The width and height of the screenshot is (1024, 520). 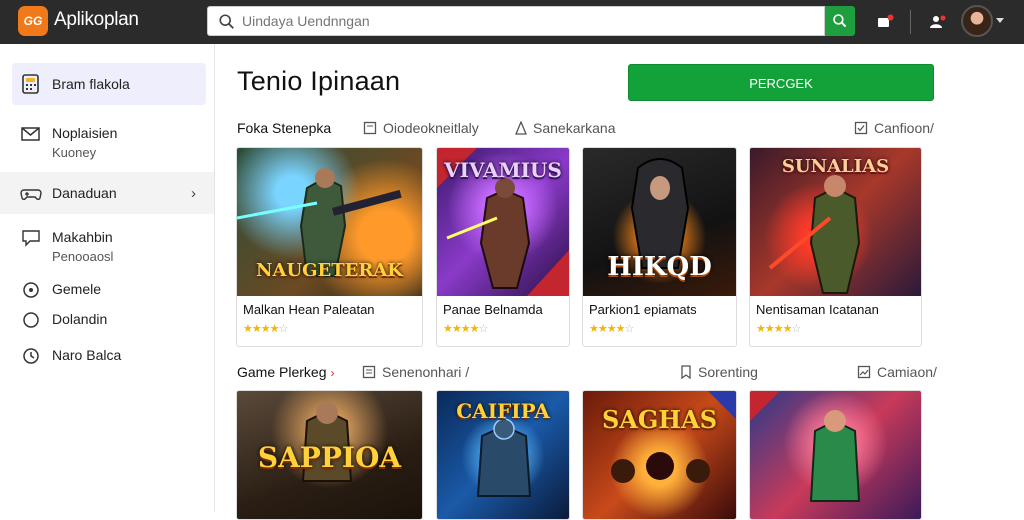 What do you see at coordinates (329, 457) in the screenshot?
I see `game-logo-text: SAPPIOA` at bounding box center [329, 457].